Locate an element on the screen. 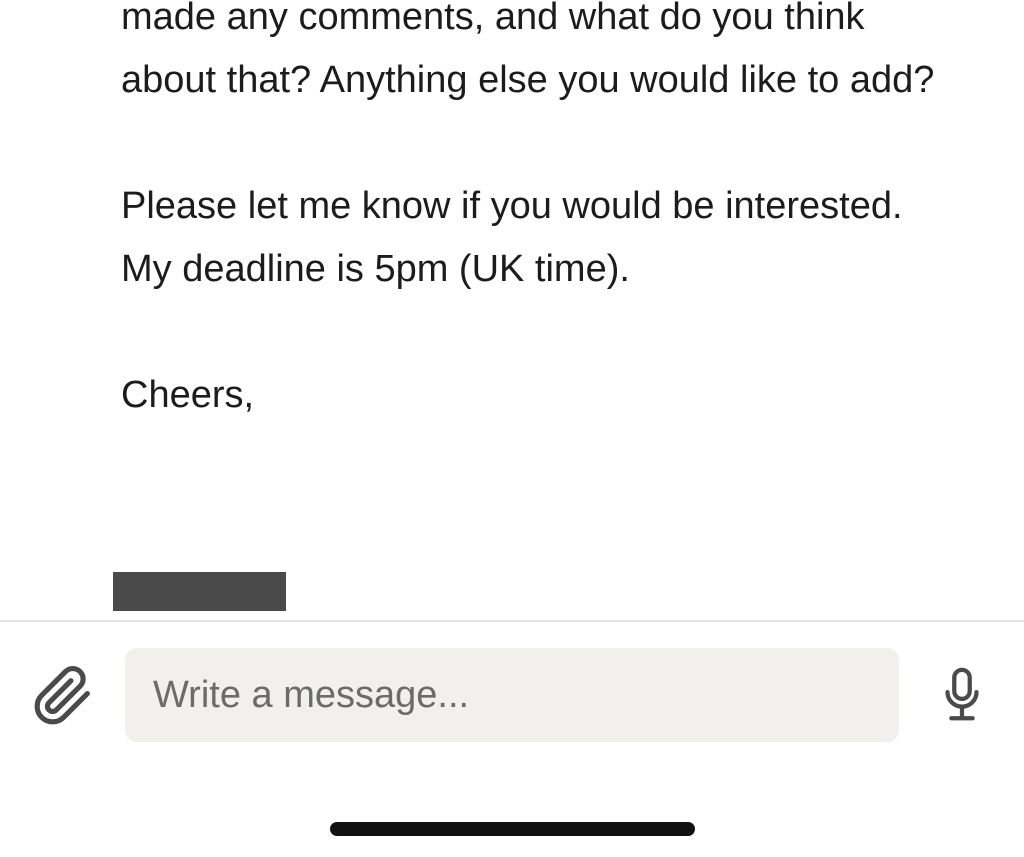 The width and height of the screenshot is (1024, 857). attach-button is located at coordinates (63, 696).